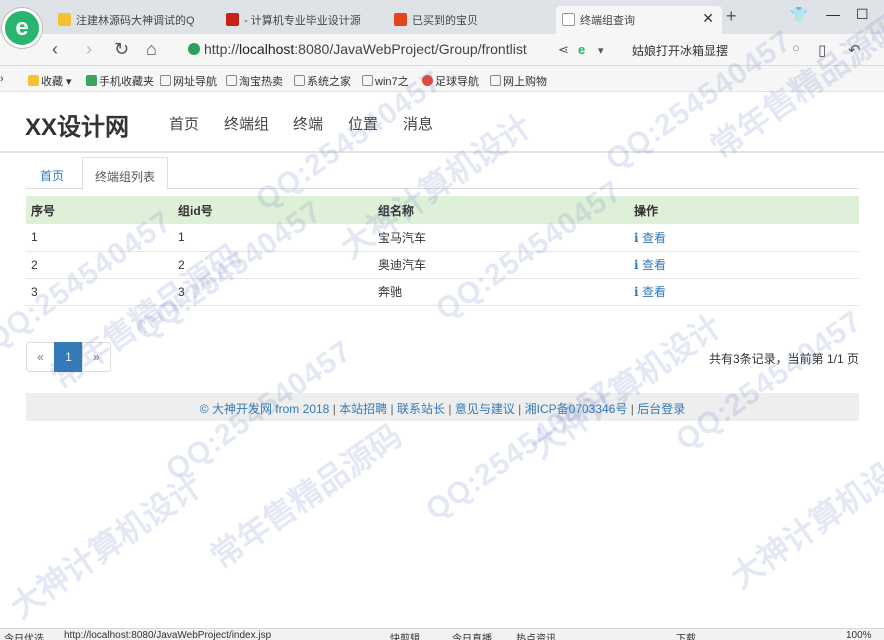  What do you see at coordinates (194, 49) in the screenshot?
I see `secure-icon` at bounding box center [194, 49].